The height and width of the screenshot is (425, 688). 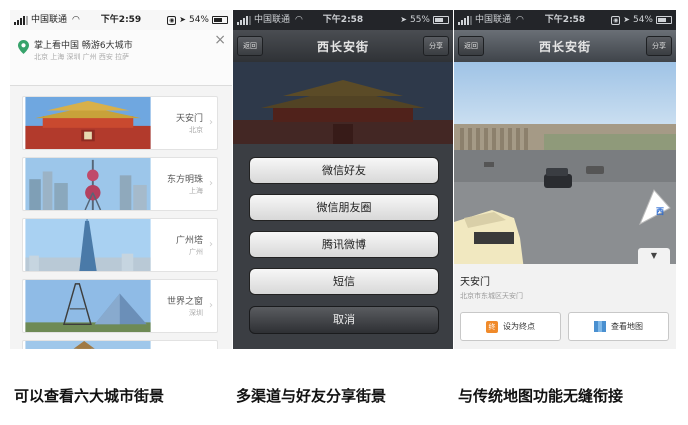 What do you see at coordinates (492, 326) in the screenshot?
I see `endpoint-icon: 终` at bounding box center [492, 326].